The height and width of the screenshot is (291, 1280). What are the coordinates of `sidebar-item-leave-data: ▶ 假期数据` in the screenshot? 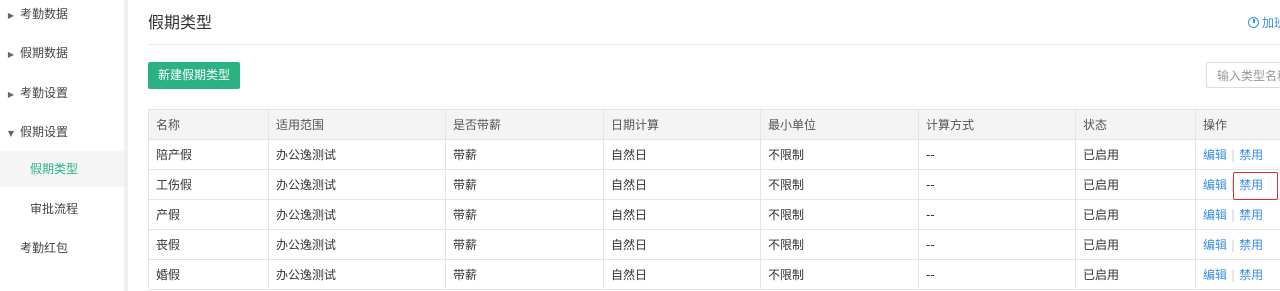 It's located at (62, 53).